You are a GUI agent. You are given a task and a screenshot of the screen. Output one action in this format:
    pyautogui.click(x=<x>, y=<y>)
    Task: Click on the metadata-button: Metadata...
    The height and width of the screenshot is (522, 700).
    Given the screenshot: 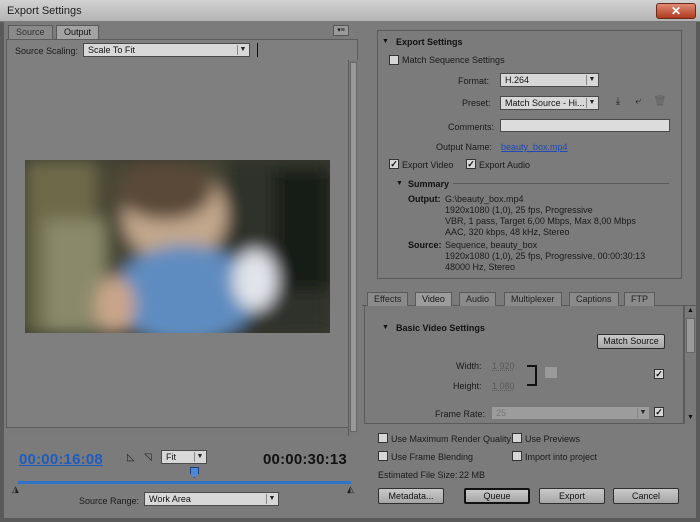 What is the action you would take?
    pyautogui.click(x=411, y=496)
    